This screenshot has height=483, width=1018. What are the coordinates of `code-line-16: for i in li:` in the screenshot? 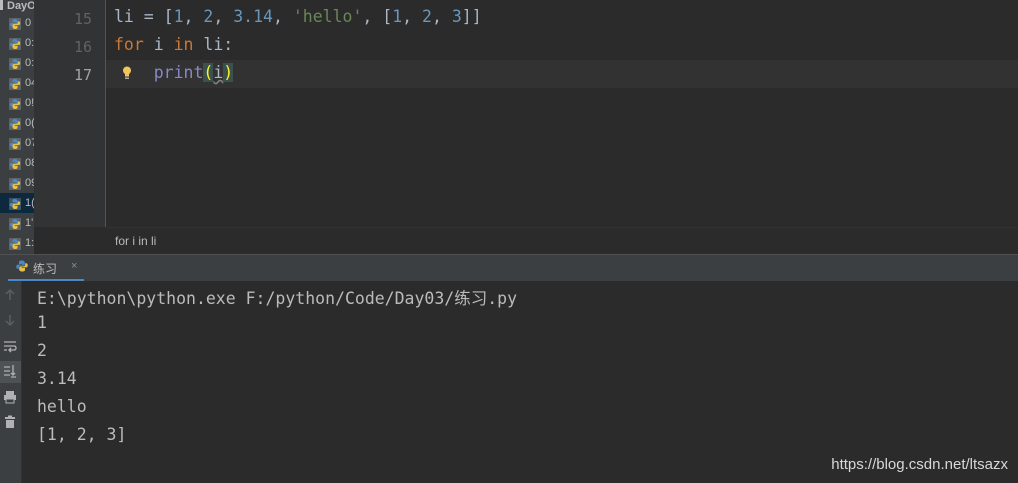 It's located at (173, 44).